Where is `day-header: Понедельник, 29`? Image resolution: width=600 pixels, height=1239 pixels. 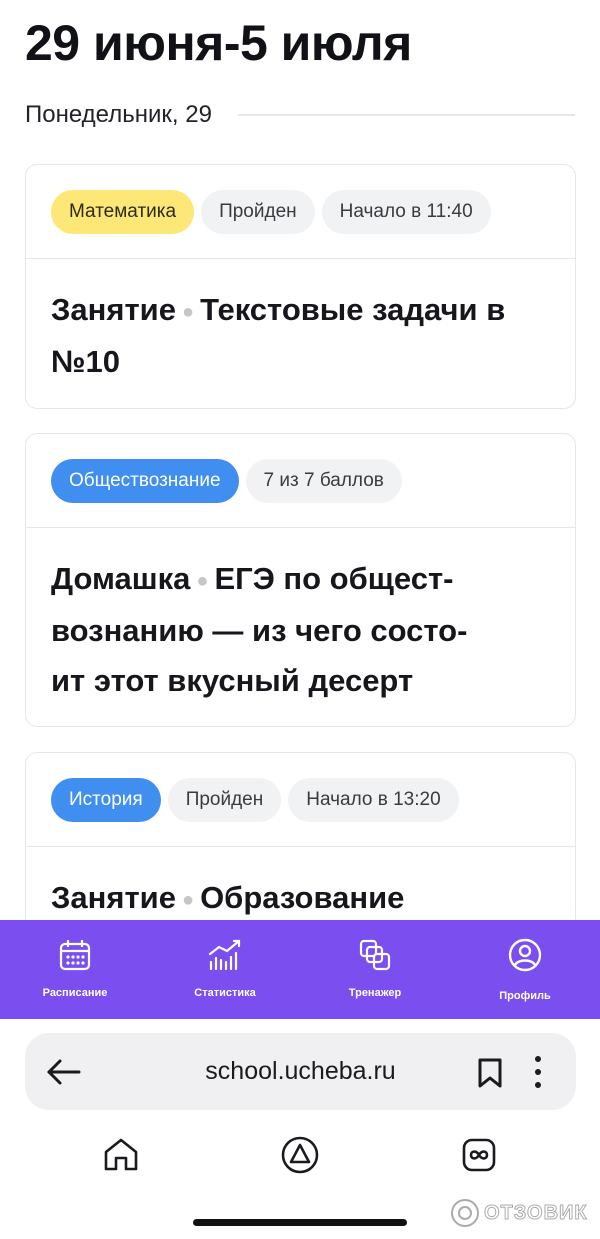 day-header: Понедельник, 29 is located at coordinates (300, 115).